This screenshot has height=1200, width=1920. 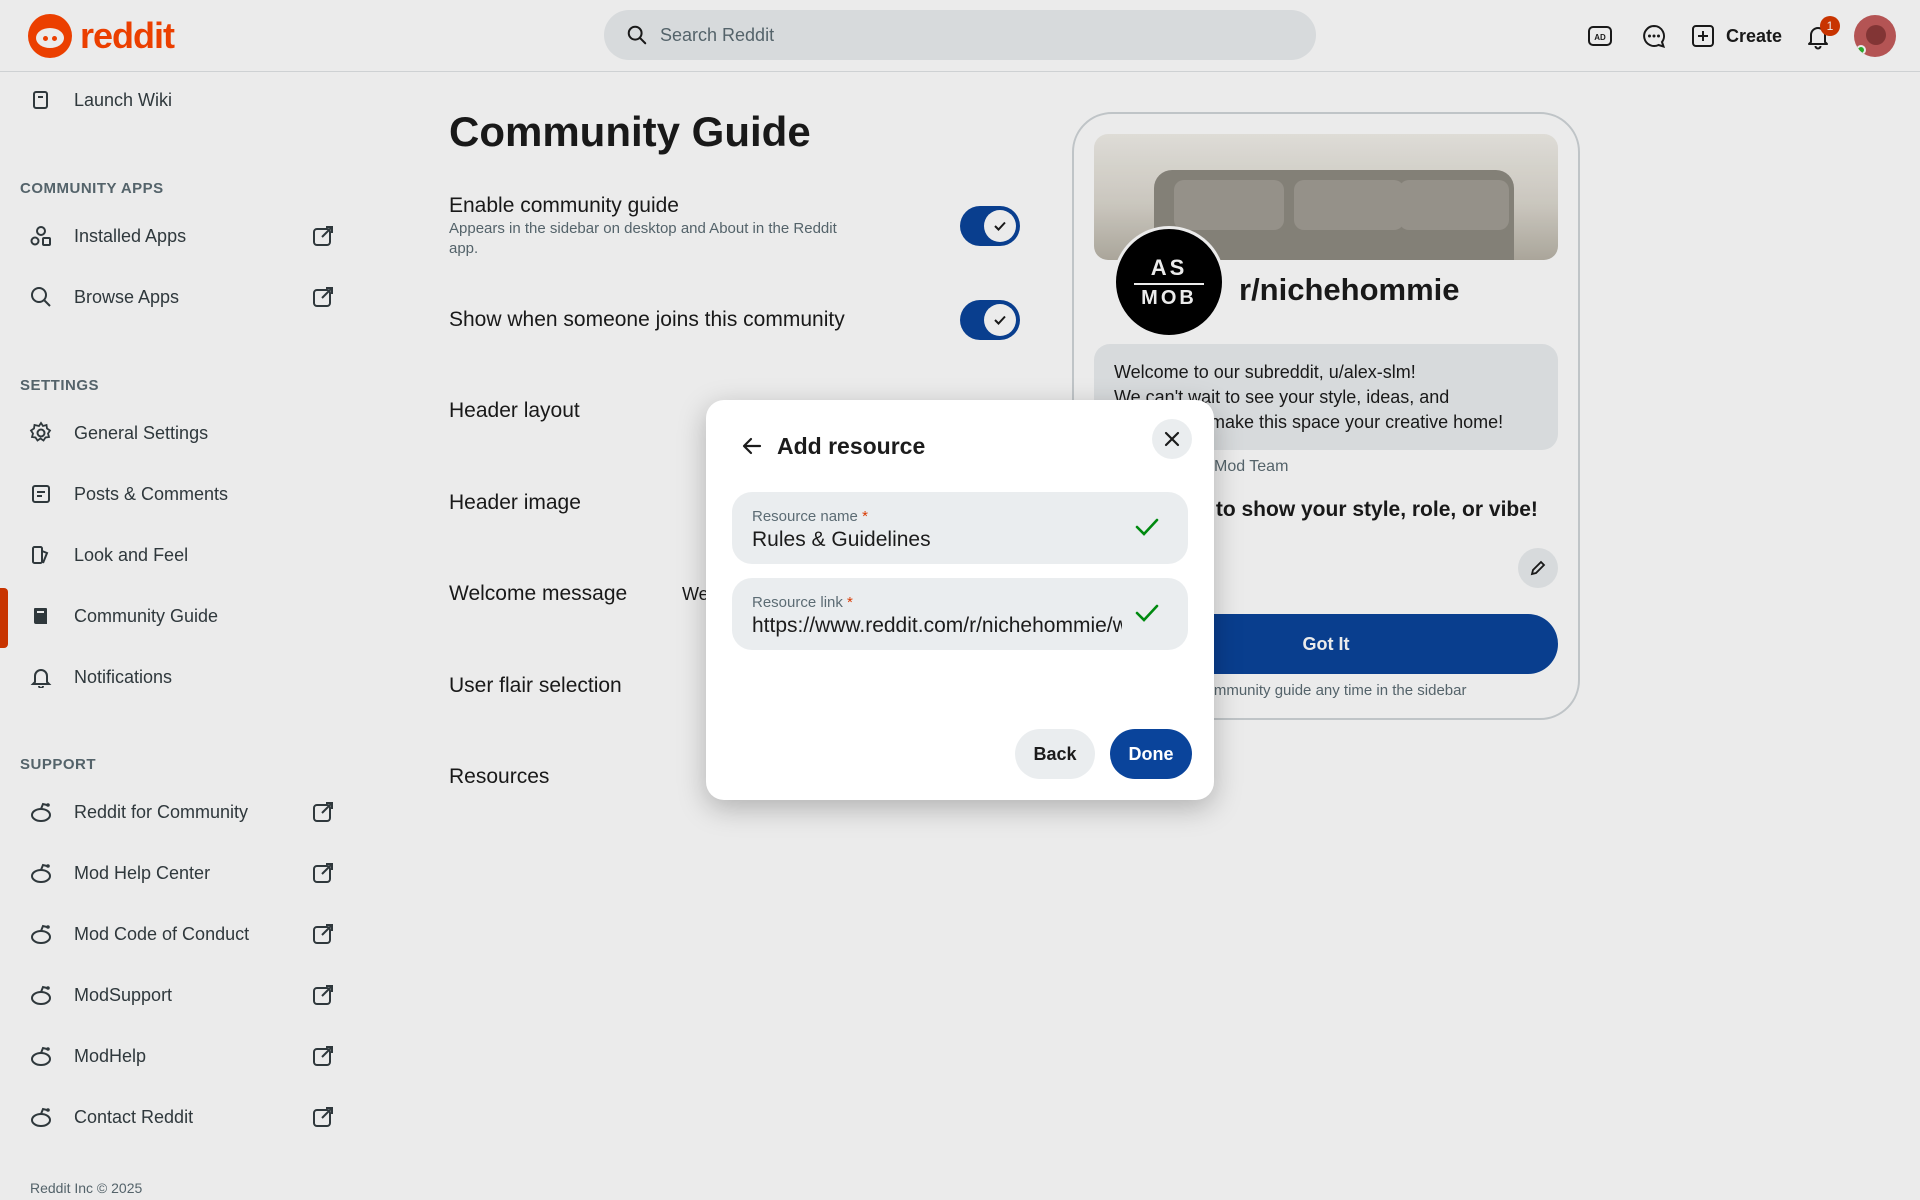 I want to click on done-button: Done, so click(x=1151, y=754).